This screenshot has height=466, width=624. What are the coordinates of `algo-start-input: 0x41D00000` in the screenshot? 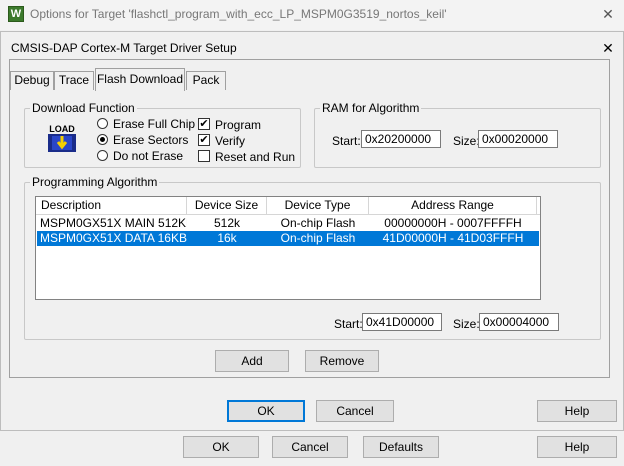 It's located at (402, 322).